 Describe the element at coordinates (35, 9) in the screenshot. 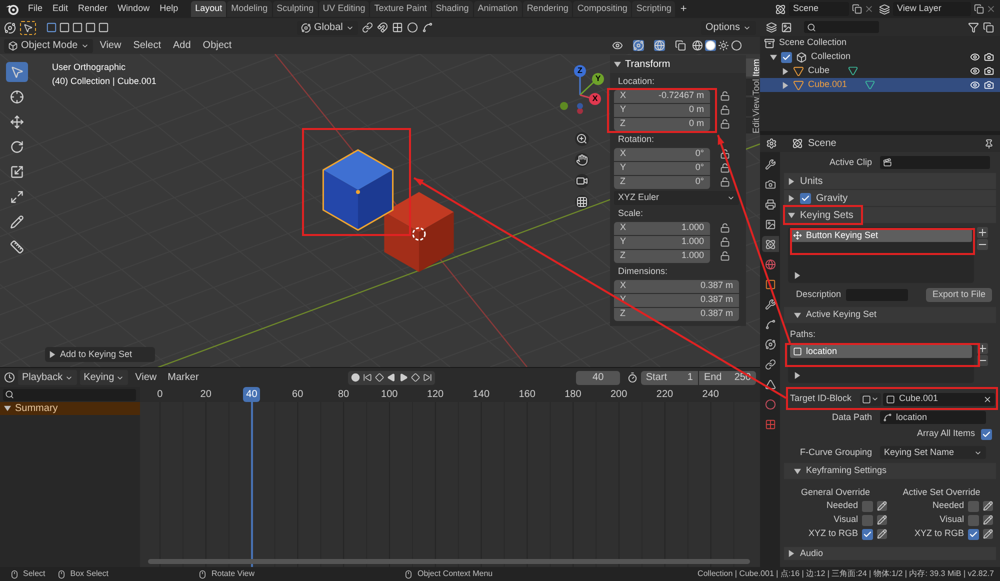

I see `menu-item: File` at that location.